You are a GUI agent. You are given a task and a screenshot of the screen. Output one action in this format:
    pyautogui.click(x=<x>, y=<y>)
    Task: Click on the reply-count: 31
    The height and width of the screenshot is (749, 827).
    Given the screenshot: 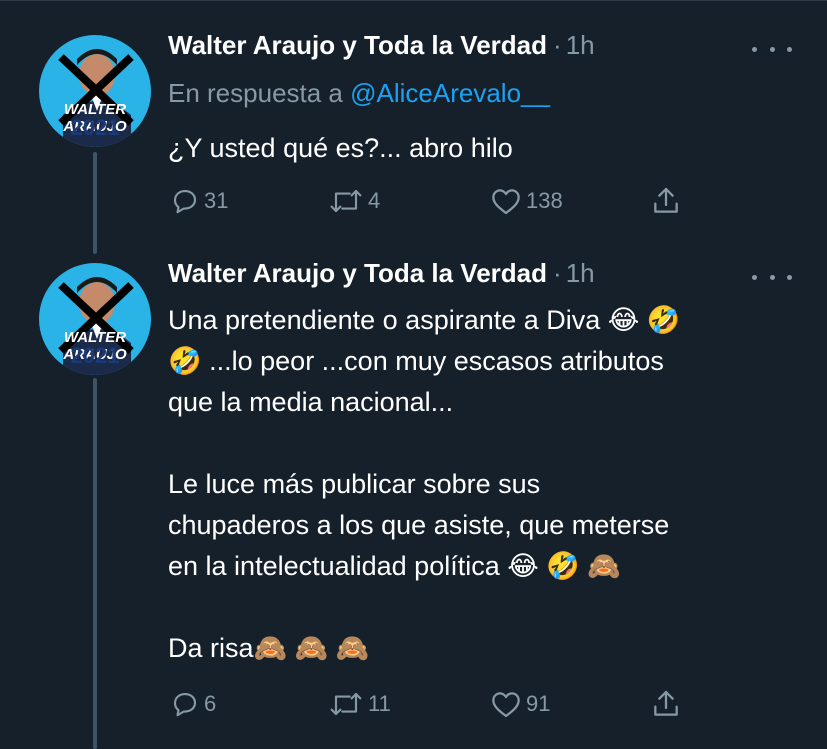 What is the action you would take?
    pyautogui.click(x=216, y=200)
    